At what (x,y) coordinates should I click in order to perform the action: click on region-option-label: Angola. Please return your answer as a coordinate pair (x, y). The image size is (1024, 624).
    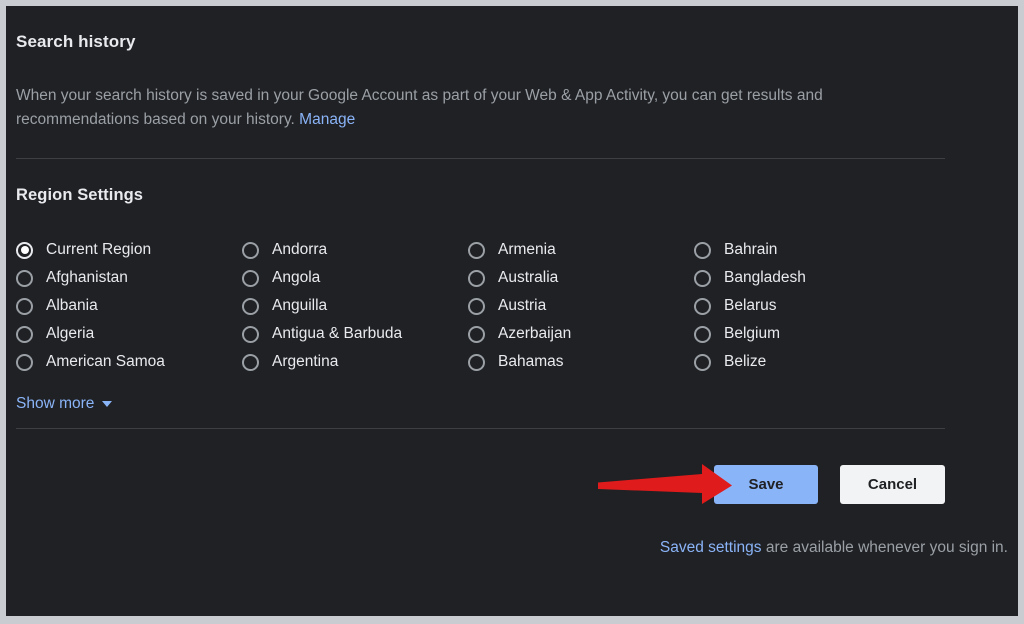
    Looking at the image, I should click on (296, 277).